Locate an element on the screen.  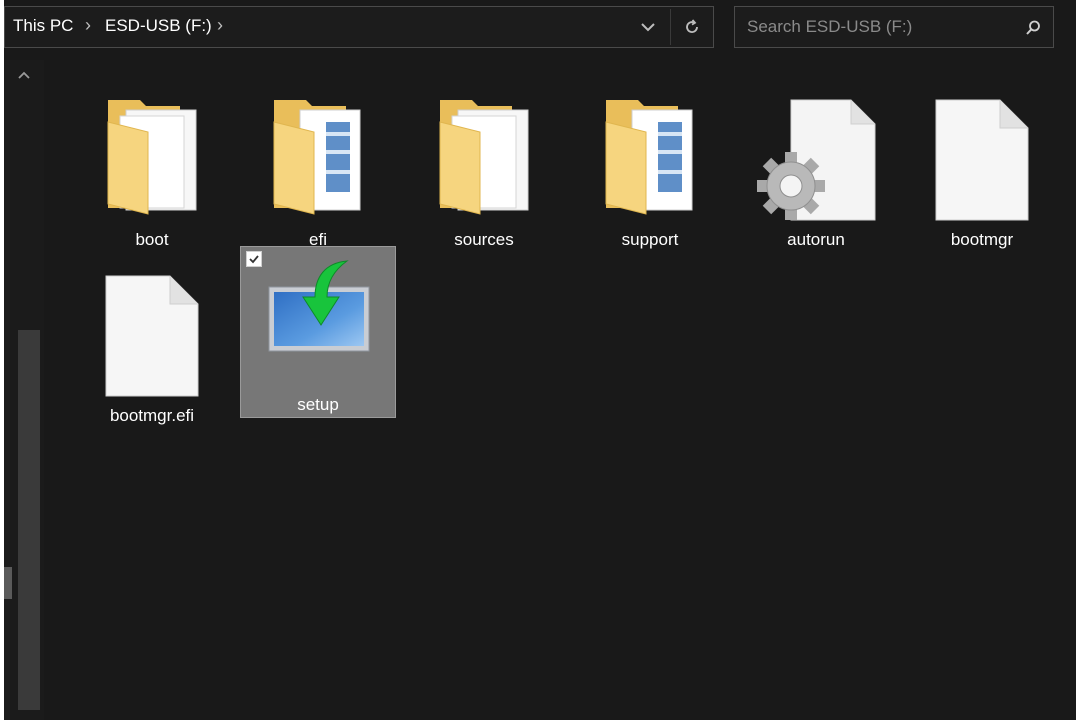
file-name: bootmgr is located at coordinates (982, 239).